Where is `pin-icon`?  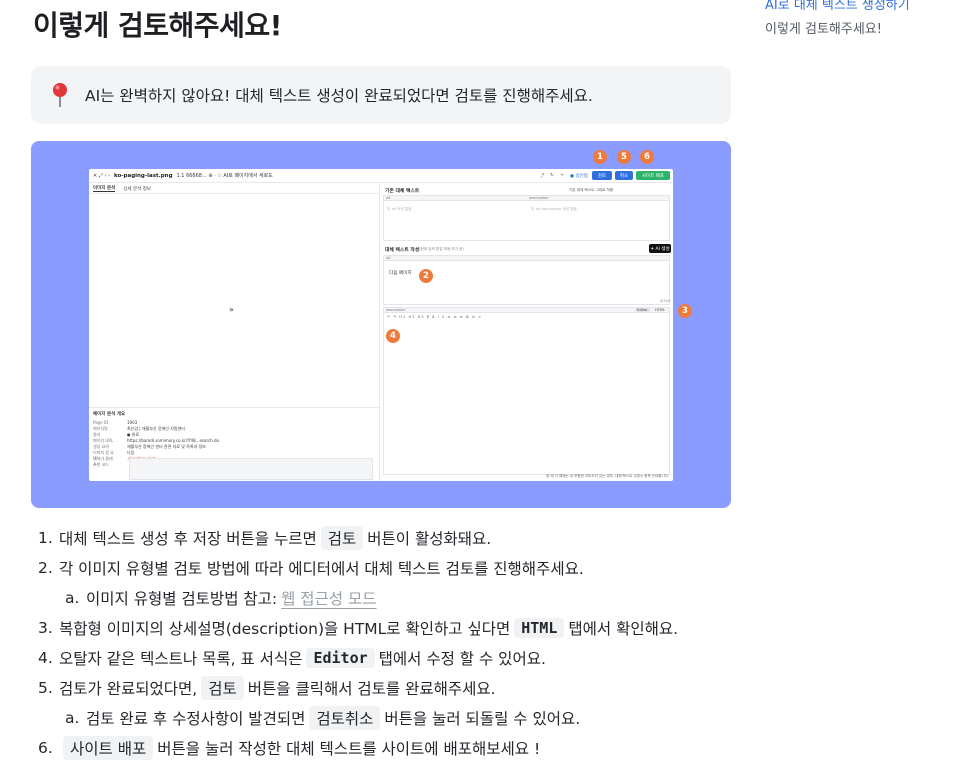
pin-icon is located at coordinates (60, 95).